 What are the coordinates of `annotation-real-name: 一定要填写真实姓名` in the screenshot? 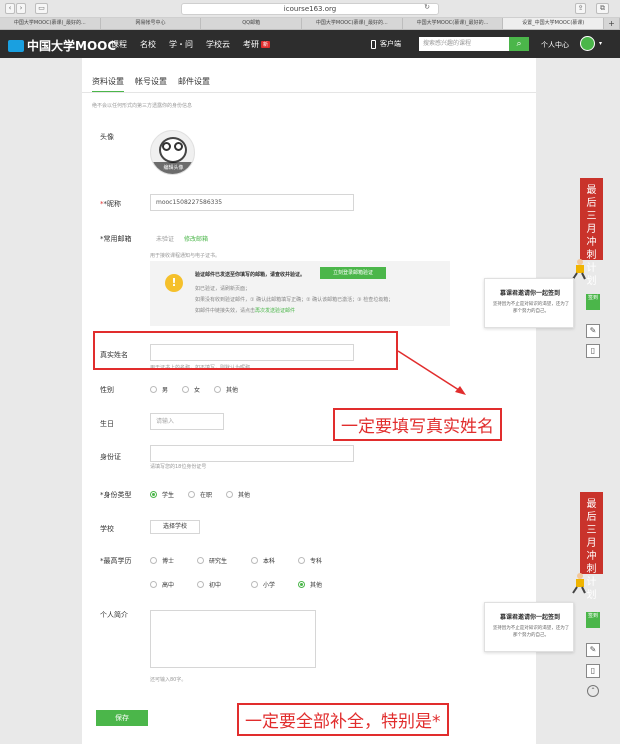 It's located at (417, 424).